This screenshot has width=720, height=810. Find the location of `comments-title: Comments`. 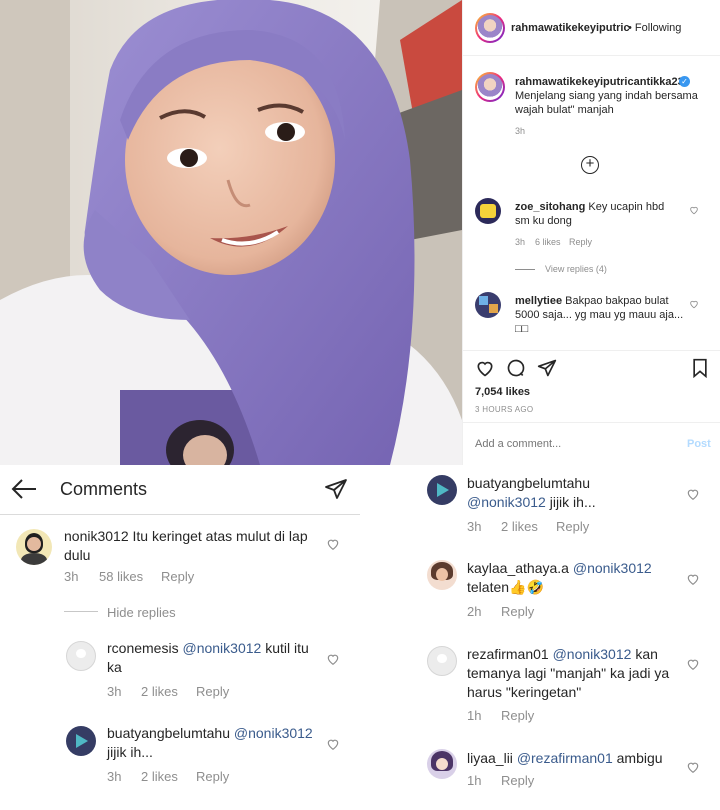

comments-title: Comments is located at coordinates (104, 489).